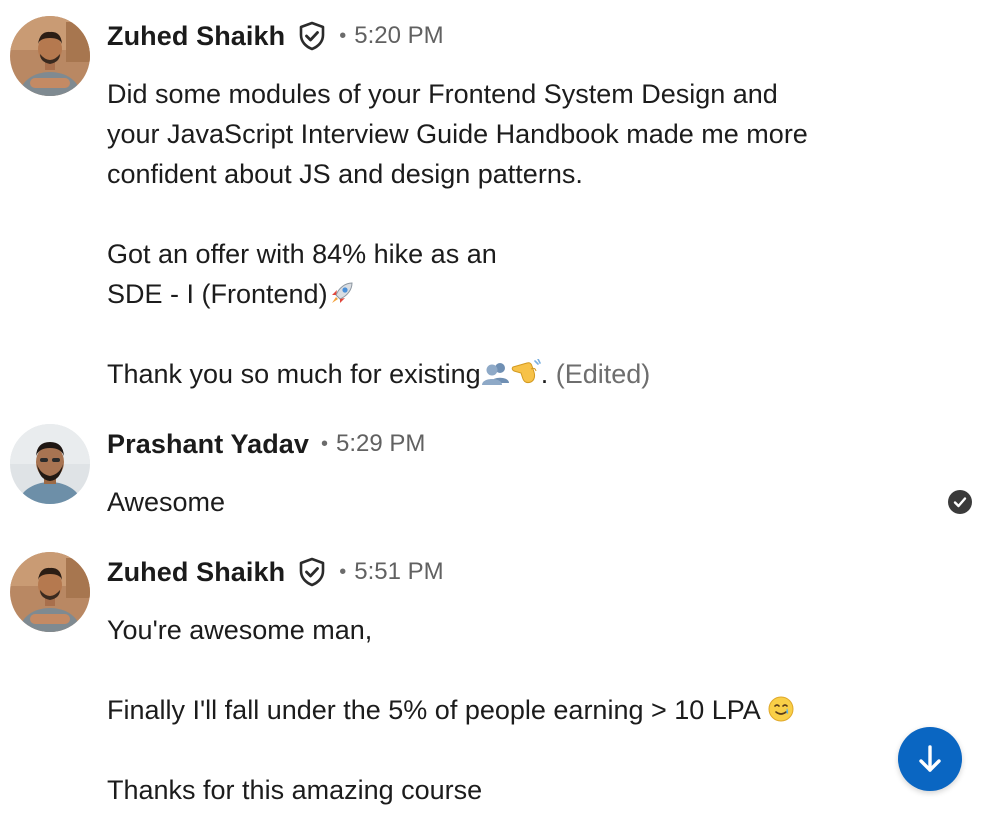 This screenshot has height=818, width=984. What do you see at coordinates (166, 502) in the screenshot?
I see `message-line: Awesome` at bounding box center [166, 502].